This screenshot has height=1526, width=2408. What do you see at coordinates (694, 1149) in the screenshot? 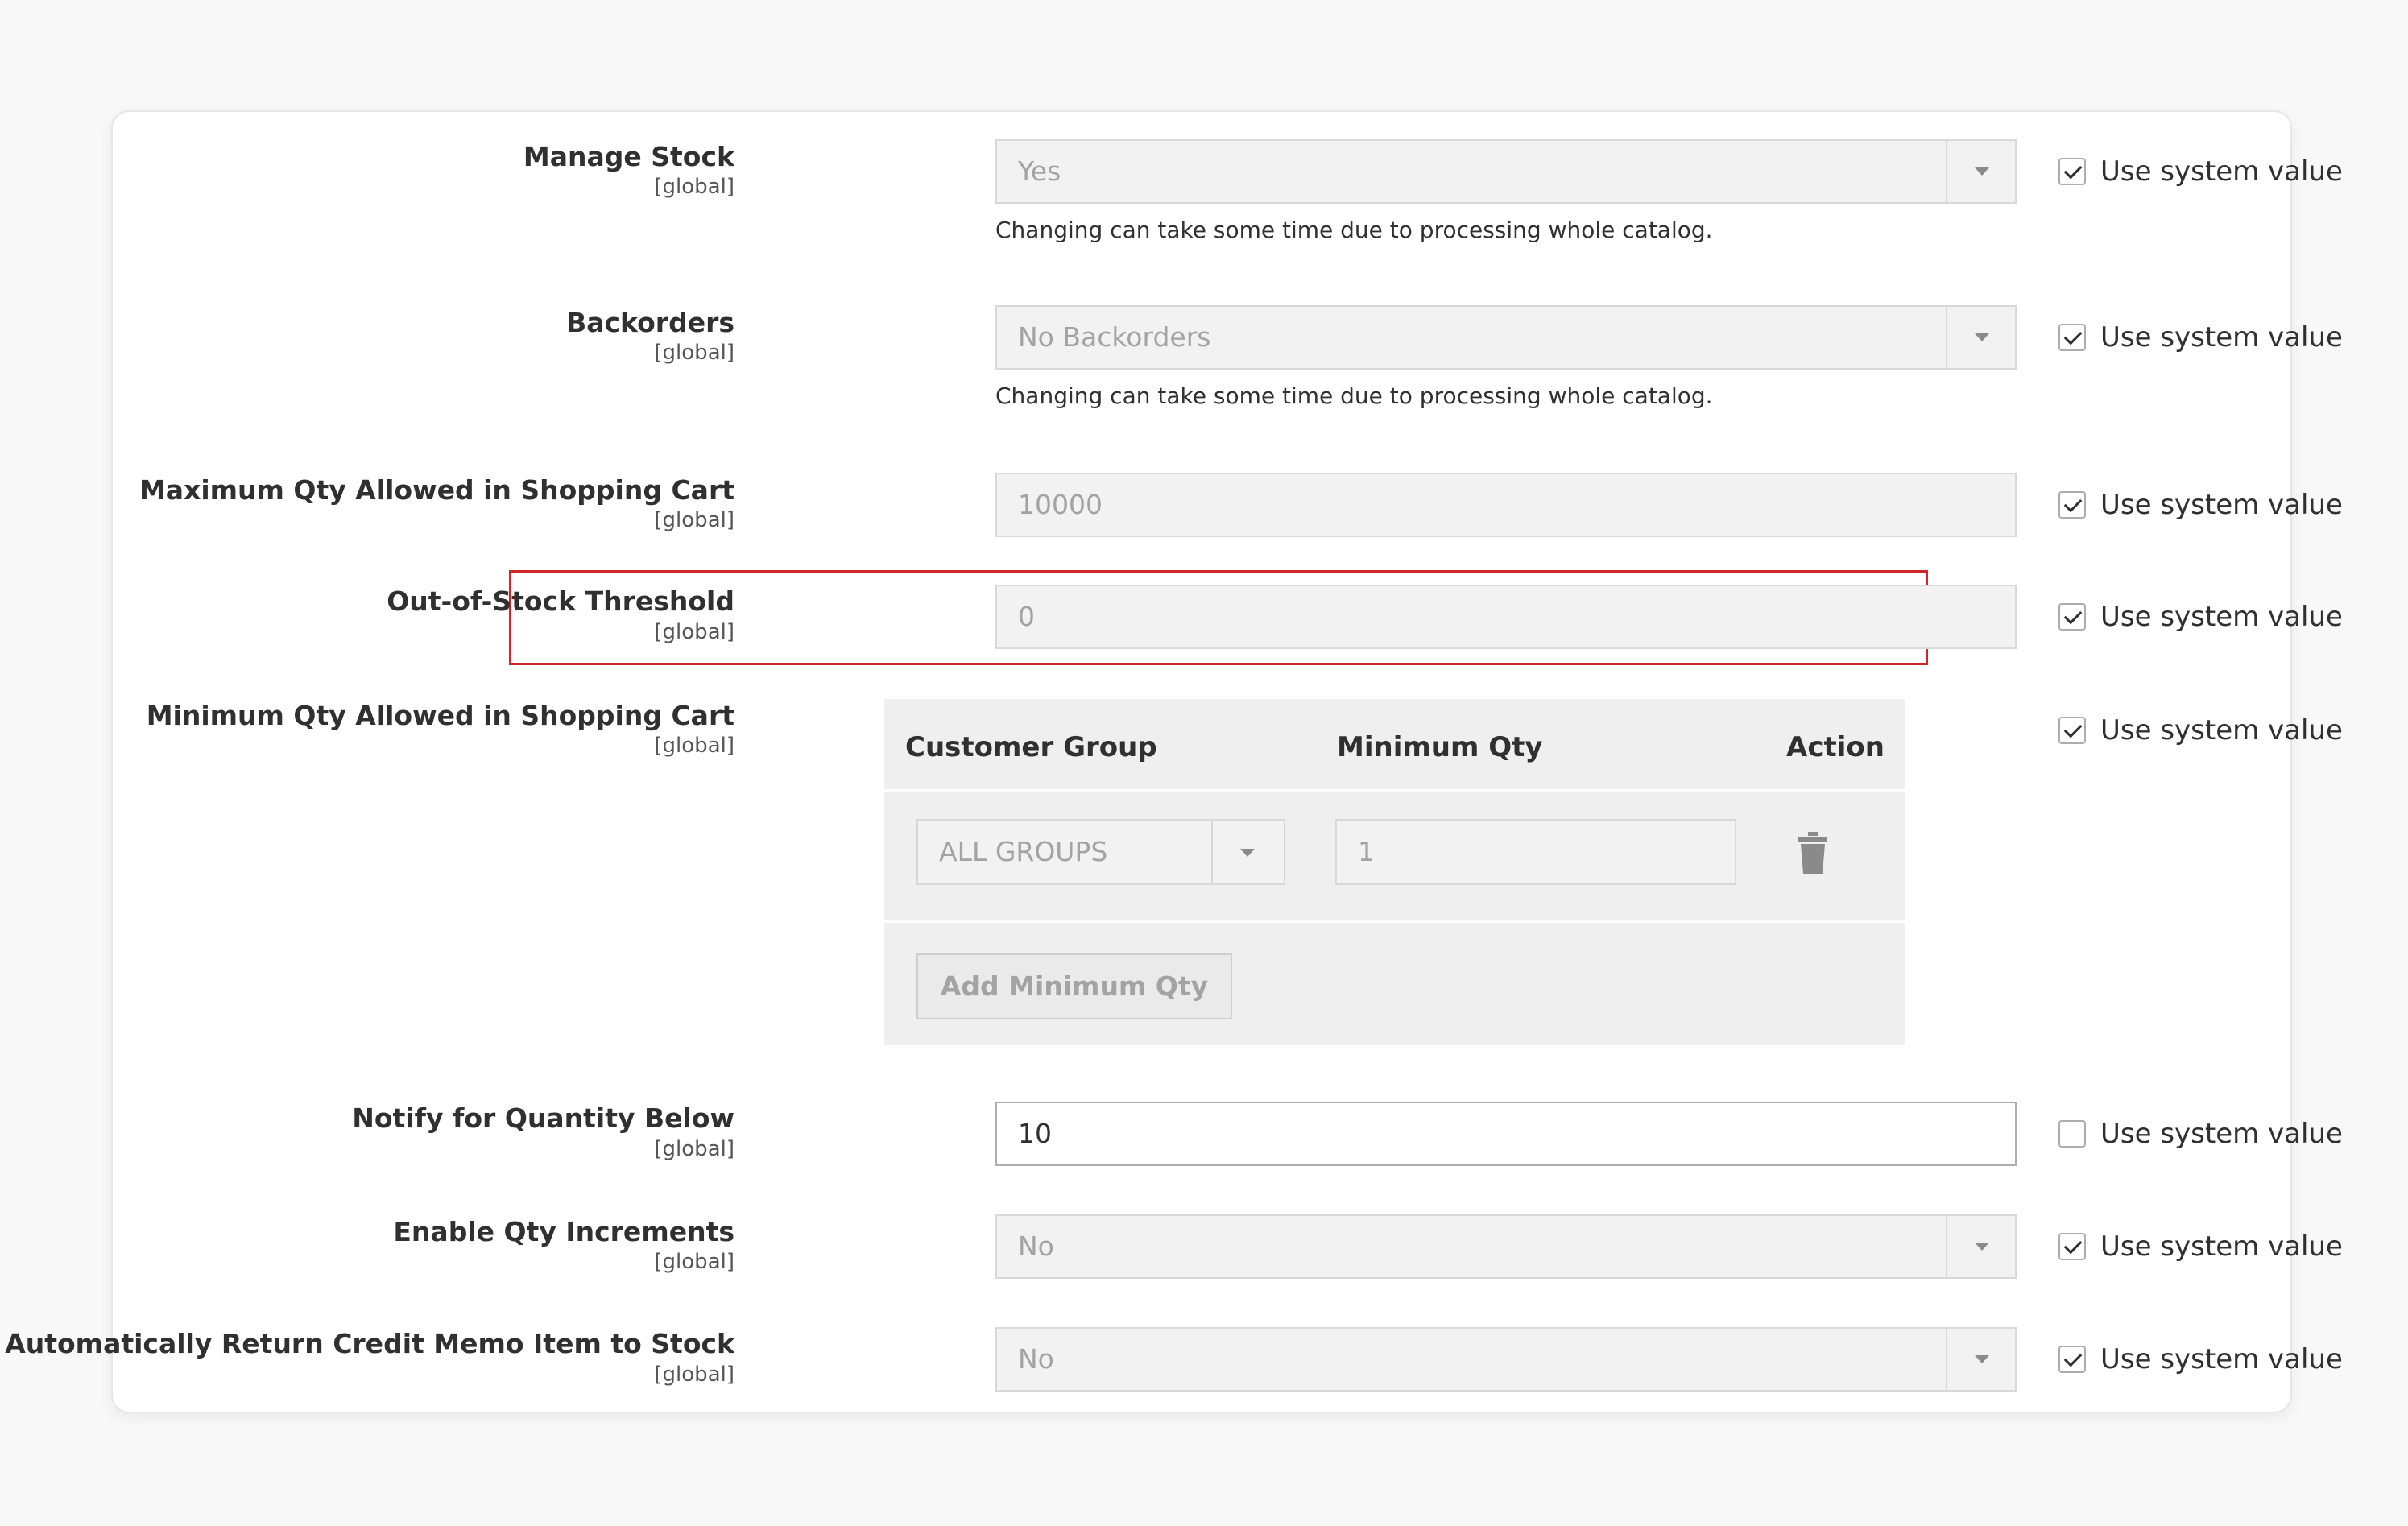
I see `notify-below-scope: [global]` at bounding box center [694, 1149].